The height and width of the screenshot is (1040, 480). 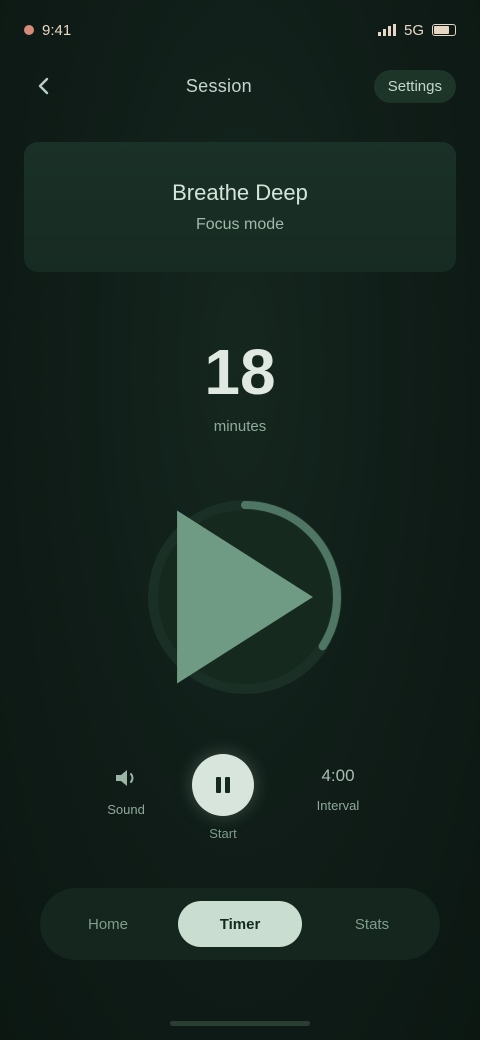 What do you see at coordinates (386, 30) in the screenshot?
I see `signal-icon` at bounding box center [386, 30].